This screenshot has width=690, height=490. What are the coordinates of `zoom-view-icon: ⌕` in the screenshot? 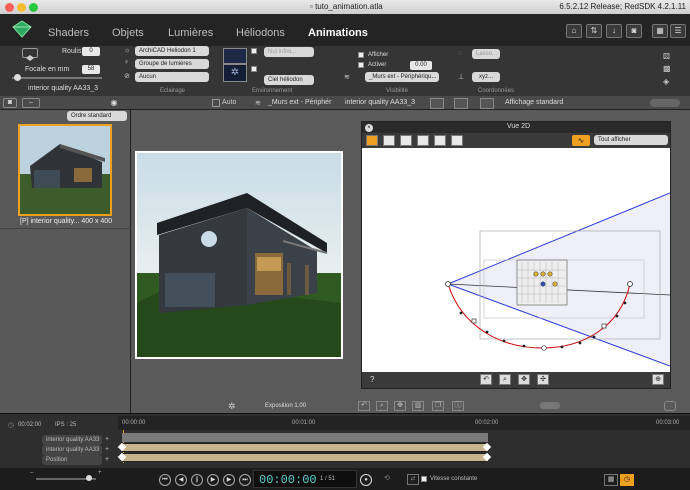 It's located at (382, 406).